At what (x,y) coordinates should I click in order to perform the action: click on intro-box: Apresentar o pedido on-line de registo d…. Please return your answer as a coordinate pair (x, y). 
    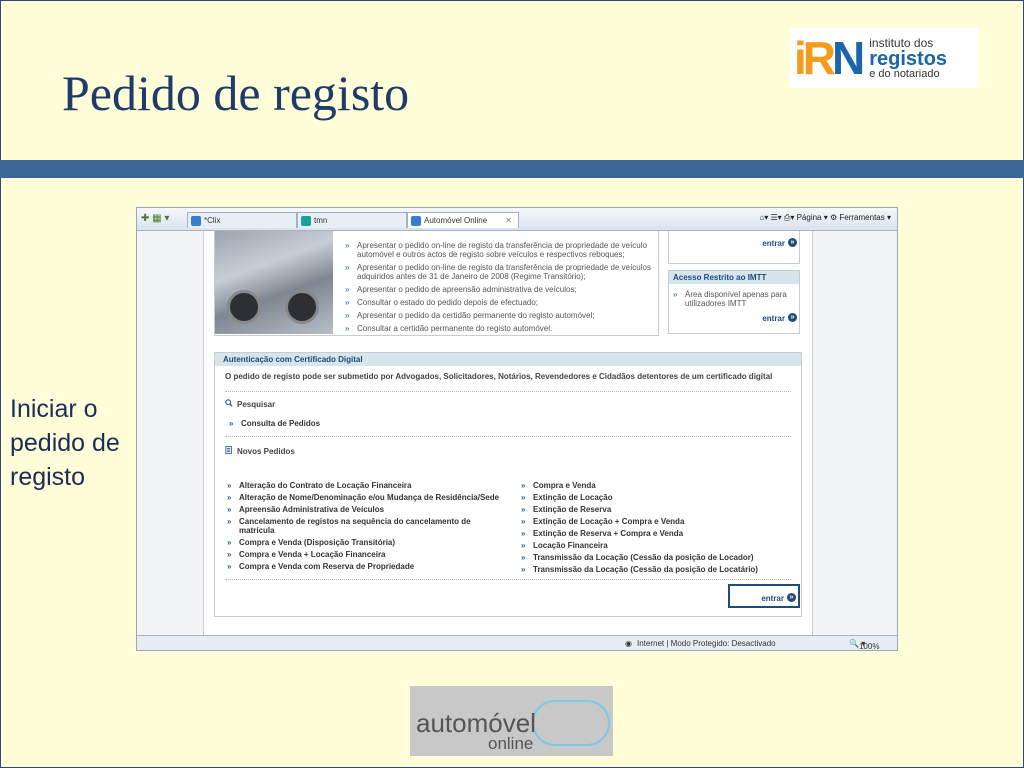
    Looking at the image, I should click on (436, 283).